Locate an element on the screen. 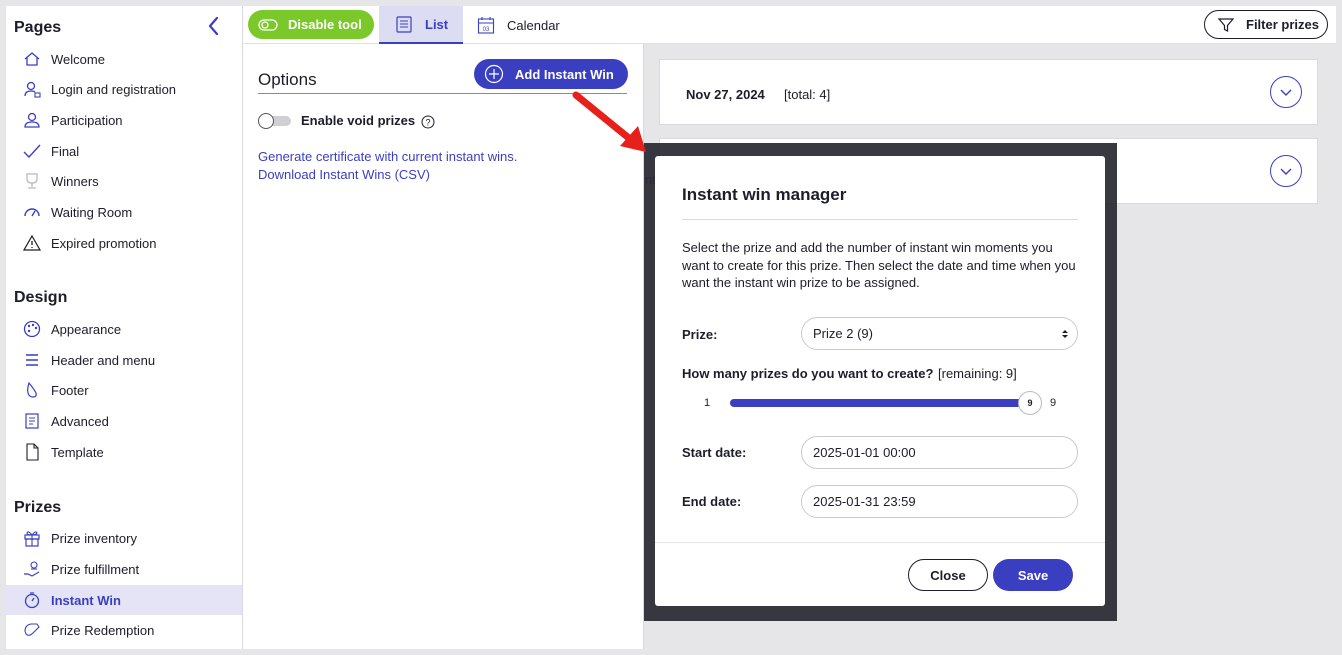 The width and height of the screenshot is (1342, 655). filter-prizes-button: Filter prizes is located at coordinates (1266, 24).